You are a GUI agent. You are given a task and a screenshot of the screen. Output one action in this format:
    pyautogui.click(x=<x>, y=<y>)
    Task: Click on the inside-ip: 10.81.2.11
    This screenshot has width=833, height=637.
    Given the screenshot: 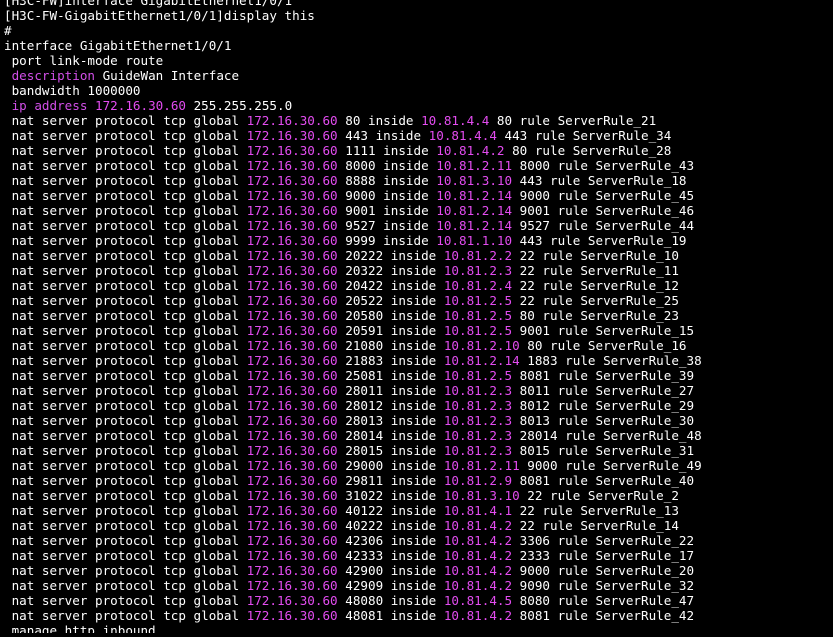 What is the action you would take?
    pyautogui.click(x=474, y=165)
    